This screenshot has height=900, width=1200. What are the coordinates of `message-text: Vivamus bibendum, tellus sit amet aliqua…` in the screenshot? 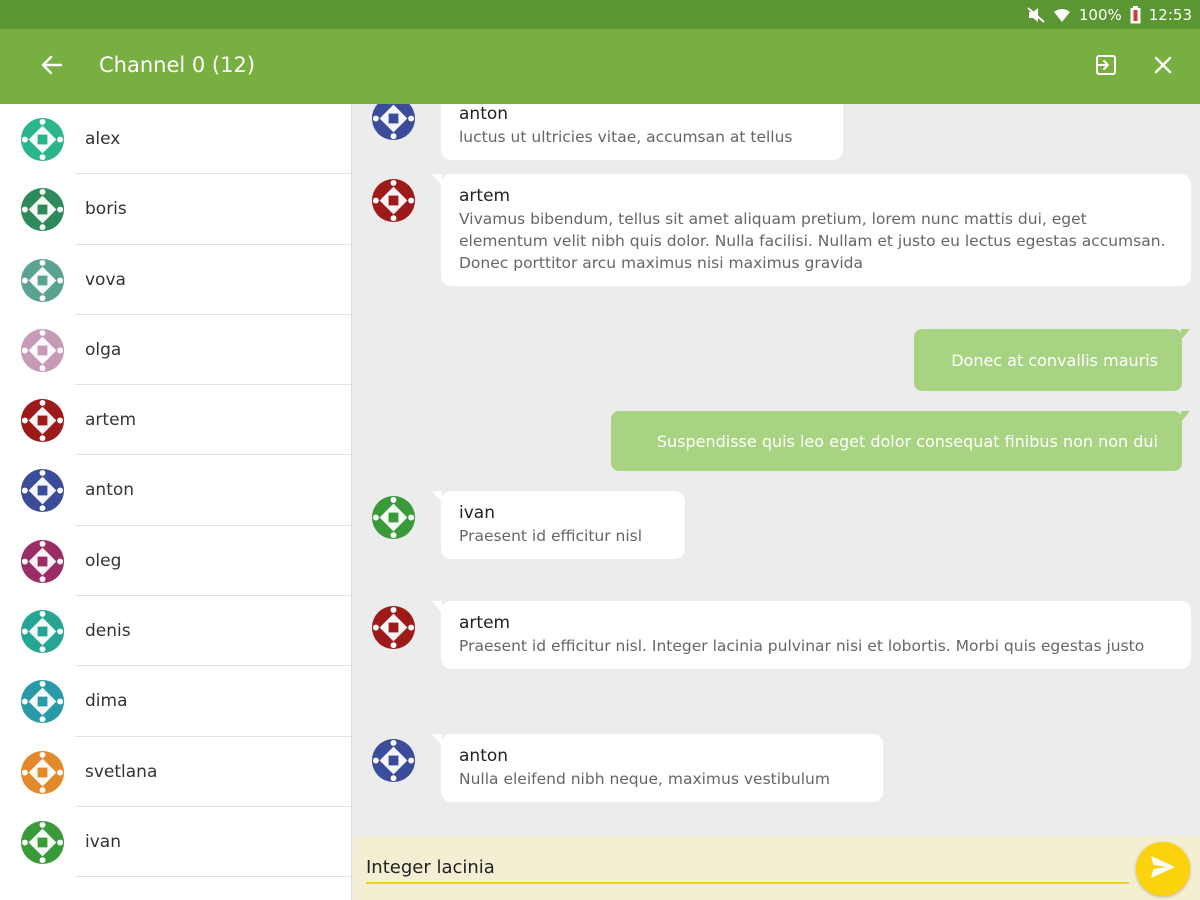 It's located at (812, 241).